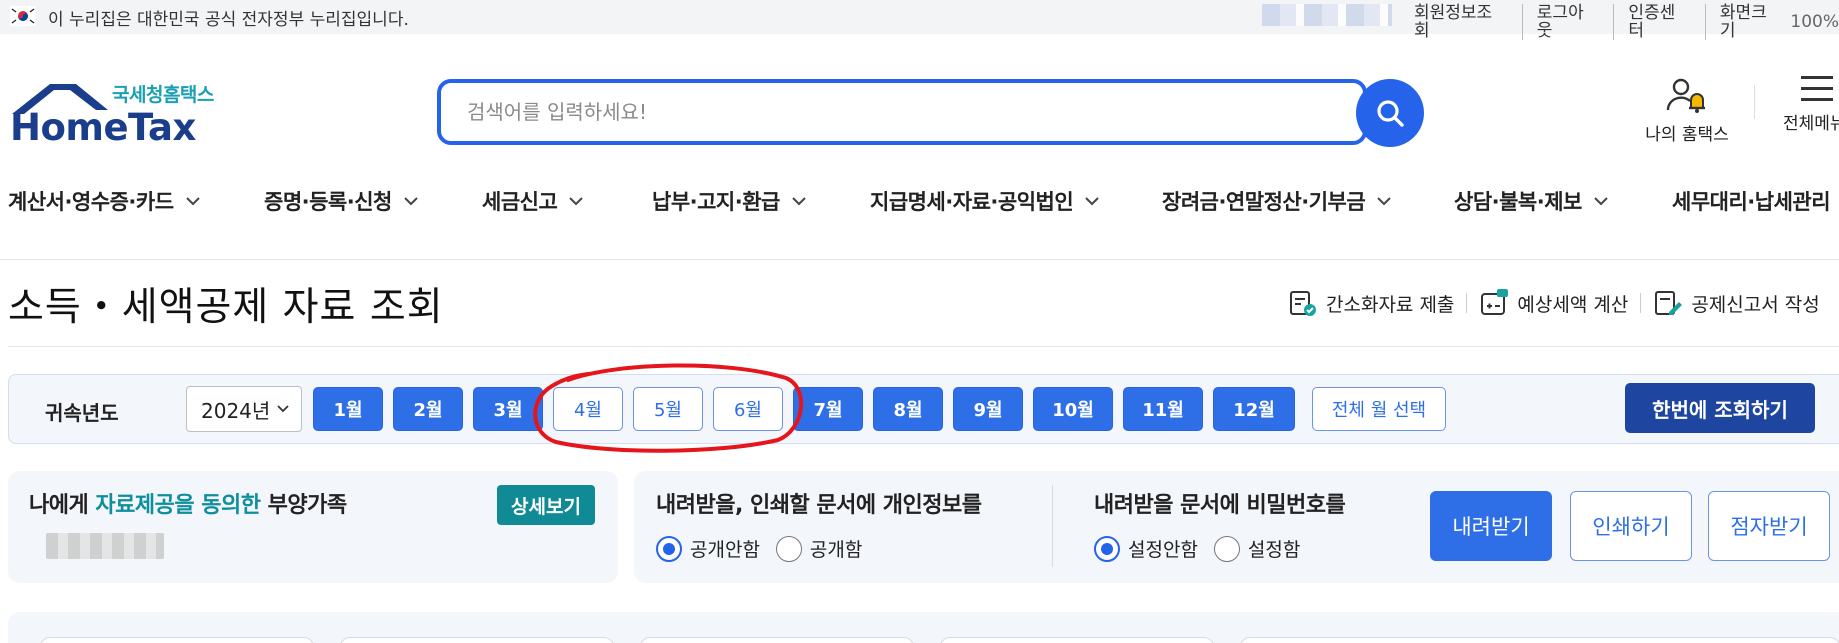 The image size is (1839, 643). I want to click on month-button-9: 9월, so click(988, 409).